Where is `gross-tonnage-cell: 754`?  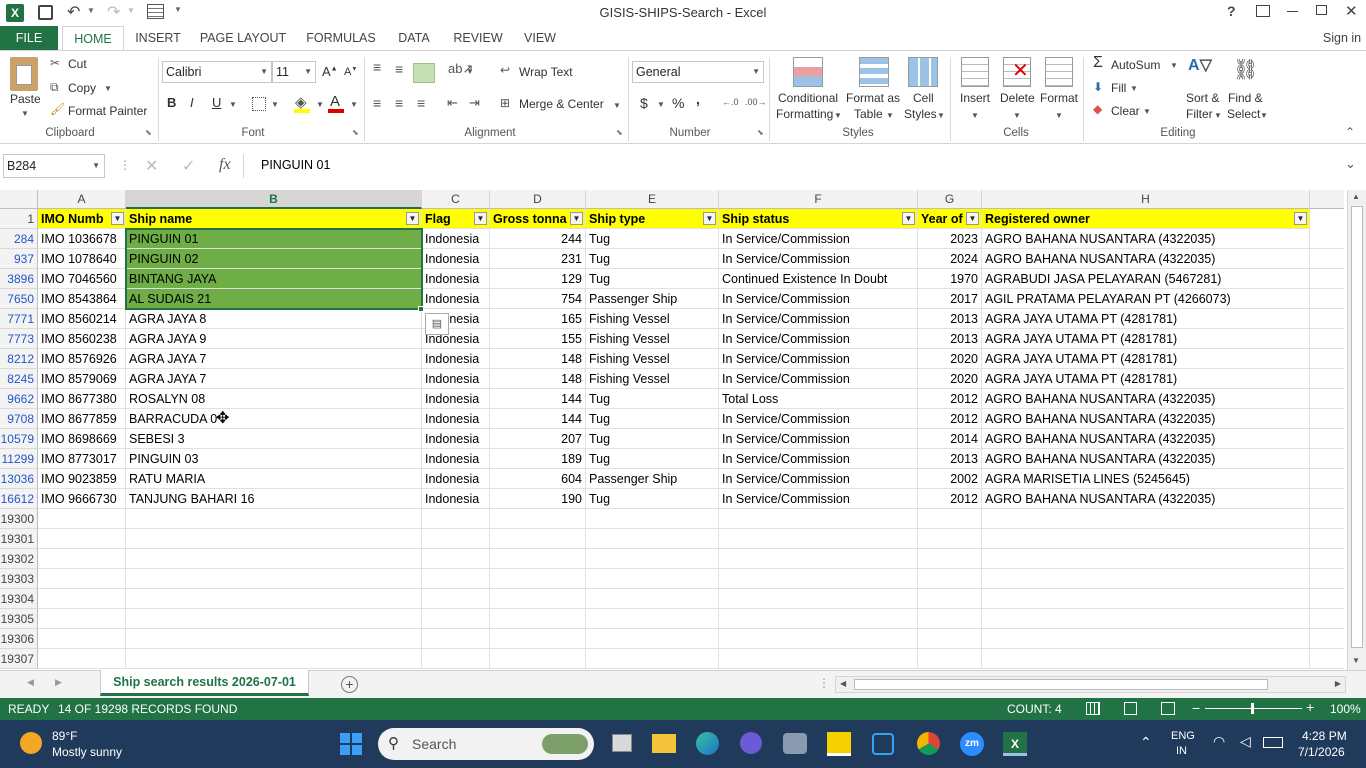 gross-tonnage-cell: 754 is located at coordinates (538, 299).